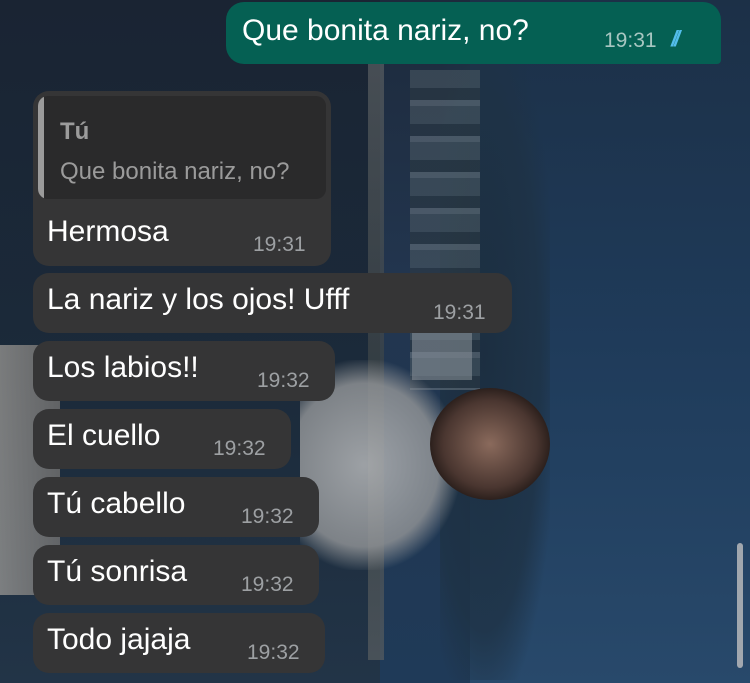 The width and height of the screenshot is (750, 683). I want to click on incoming-message-bubble: La nariz y los ojos! Ufff 19:31, so click(272, 303).